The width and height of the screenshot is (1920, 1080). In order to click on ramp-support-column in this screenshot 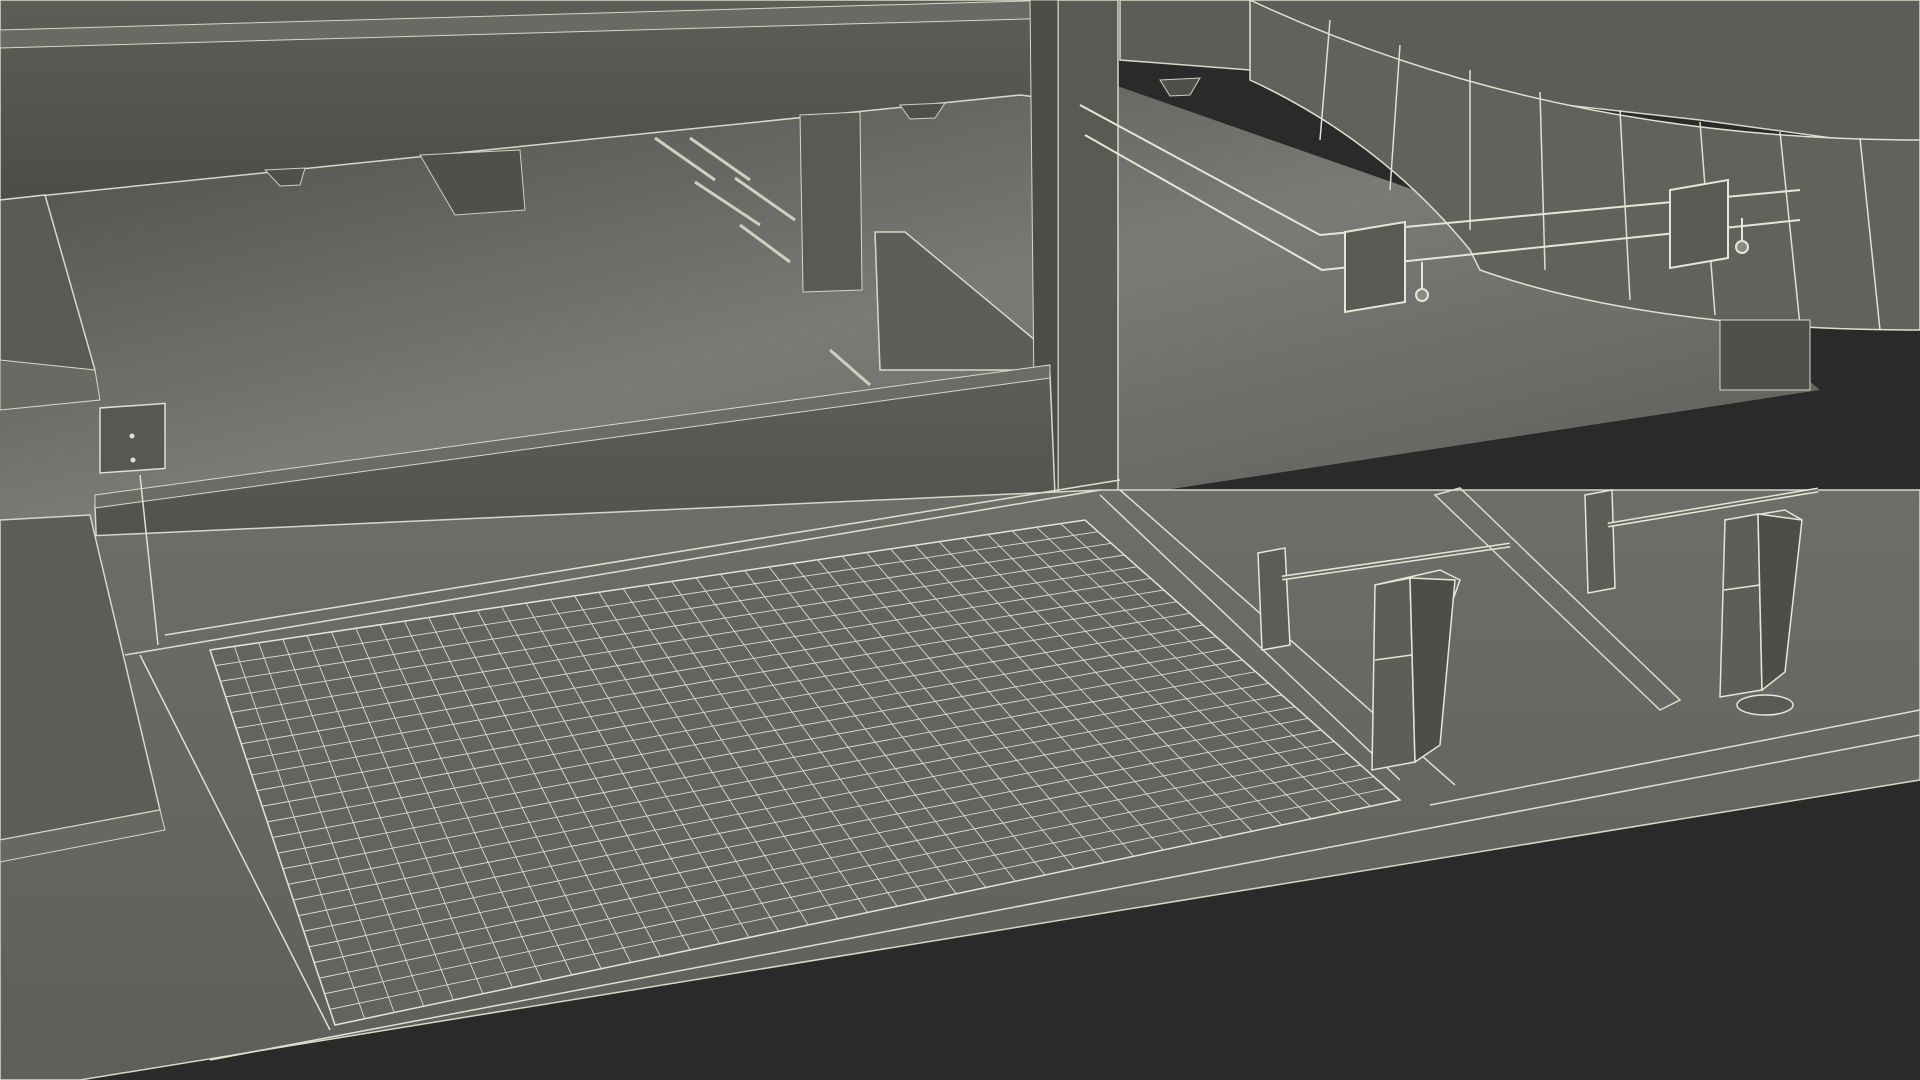, I will do `click(1765, 355)`.